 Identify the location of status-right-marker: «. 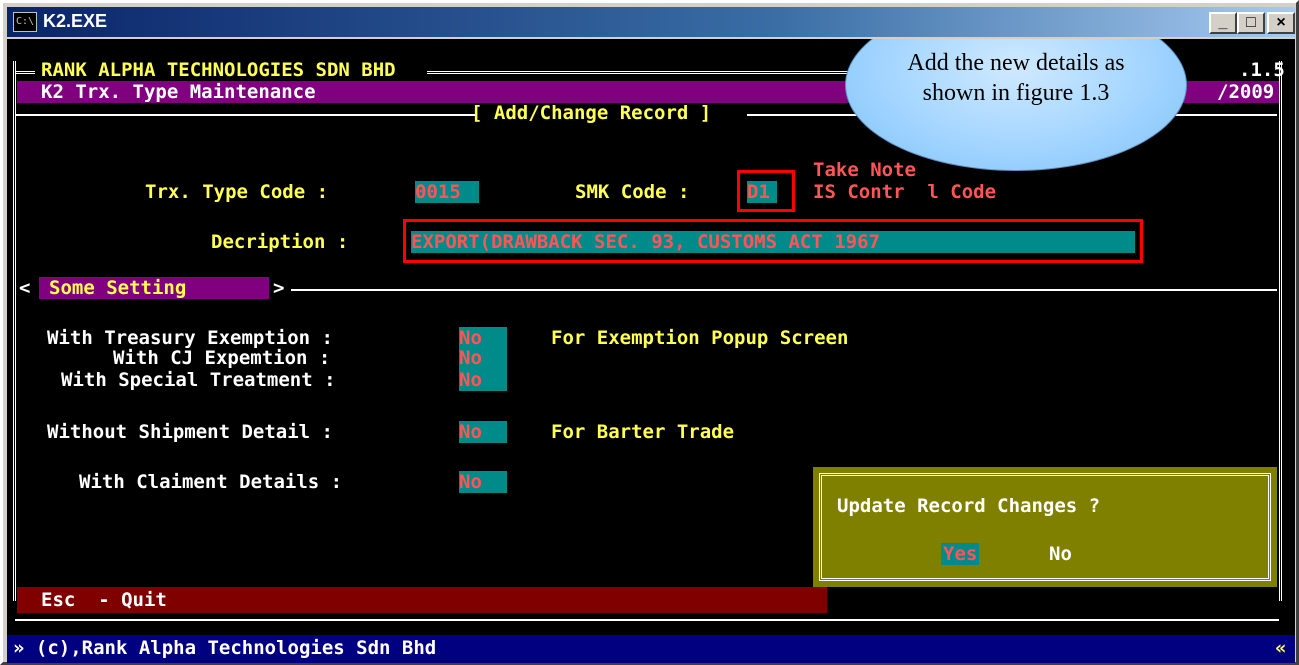
(1281, 648).